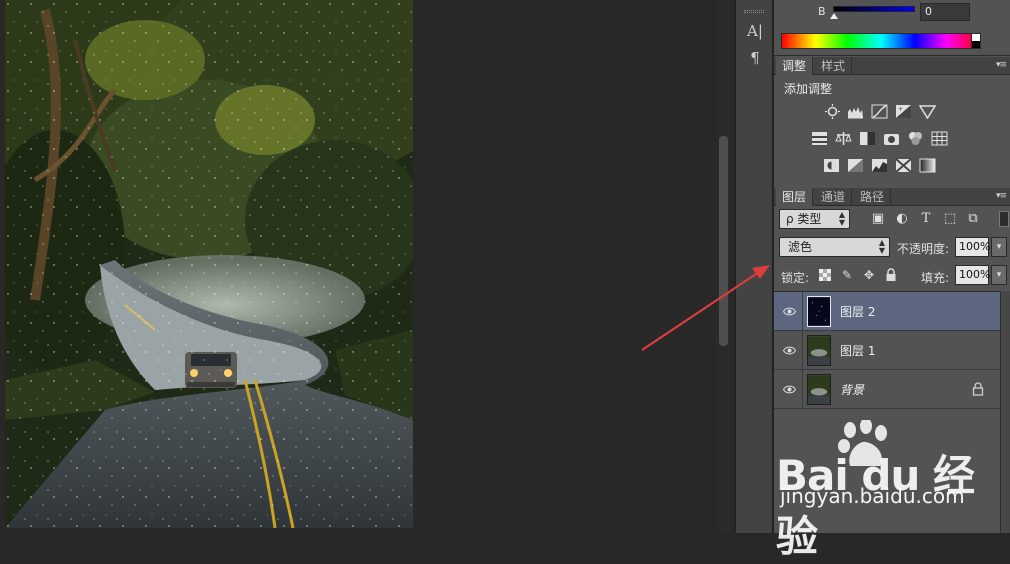 This screenshot has height=564, width=1010. Describe the element at coordinates (822, 11) in the screenshot. I see `slider-b-label: B` at that location.